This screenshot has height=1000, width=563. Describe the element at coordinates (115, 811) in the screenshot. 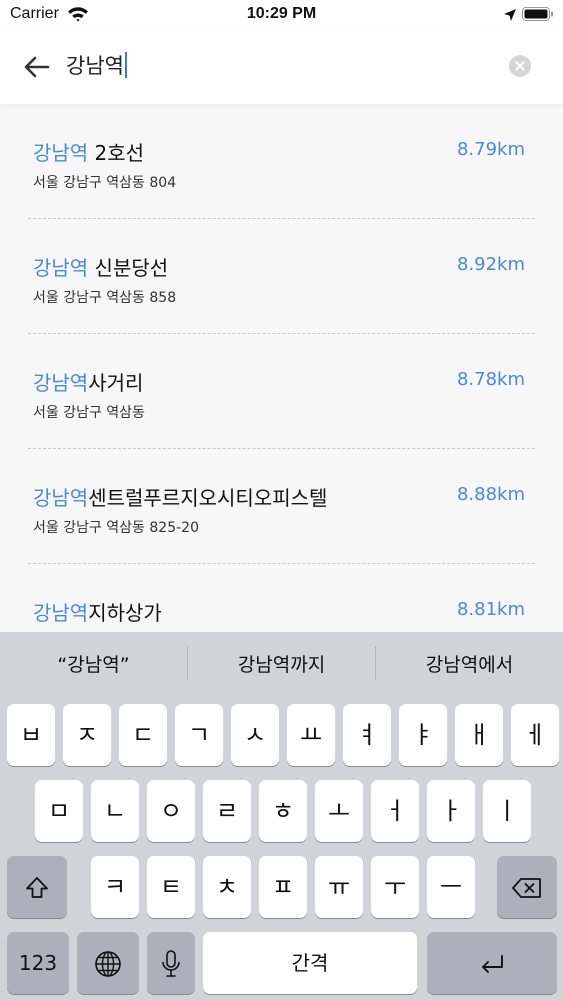

I see `key-n: ㄴ` at that location.